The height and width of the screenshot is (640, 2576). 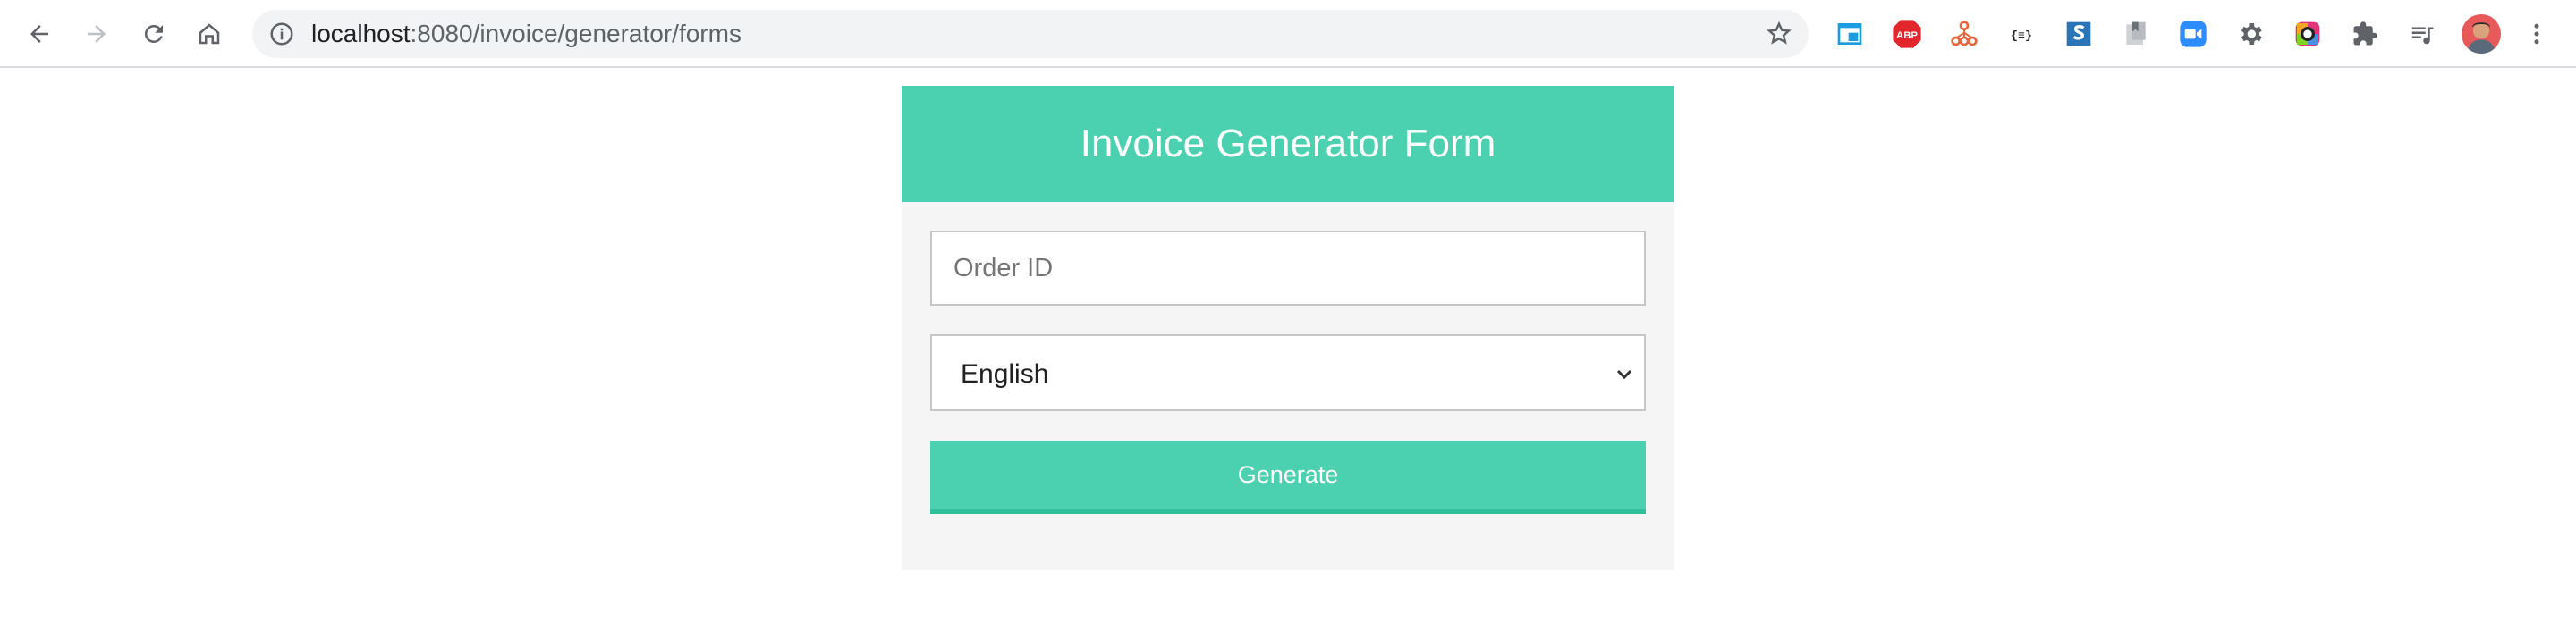 I want to click on browser-menu-button, so click(x=2537, y=34).